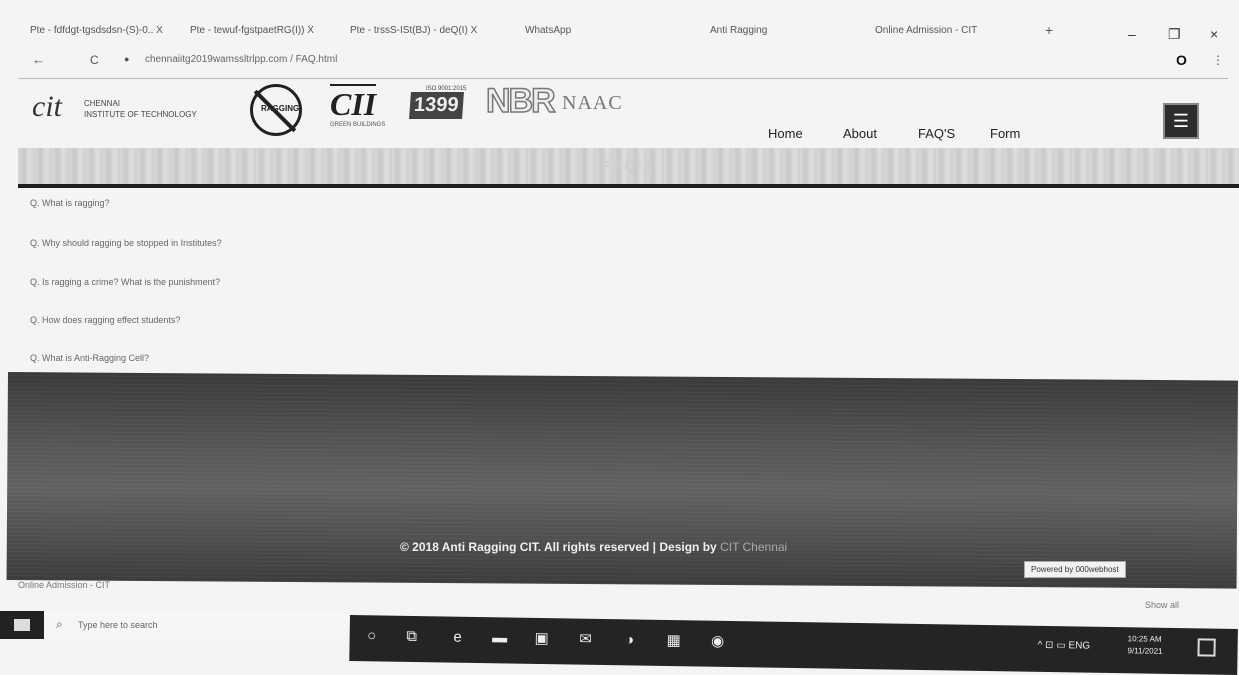 The width and height of the screenshot is (1239, 675). Describe the element at coordinates (127, 59) in the screenshot. I see `lock-icon: ●` at that location.